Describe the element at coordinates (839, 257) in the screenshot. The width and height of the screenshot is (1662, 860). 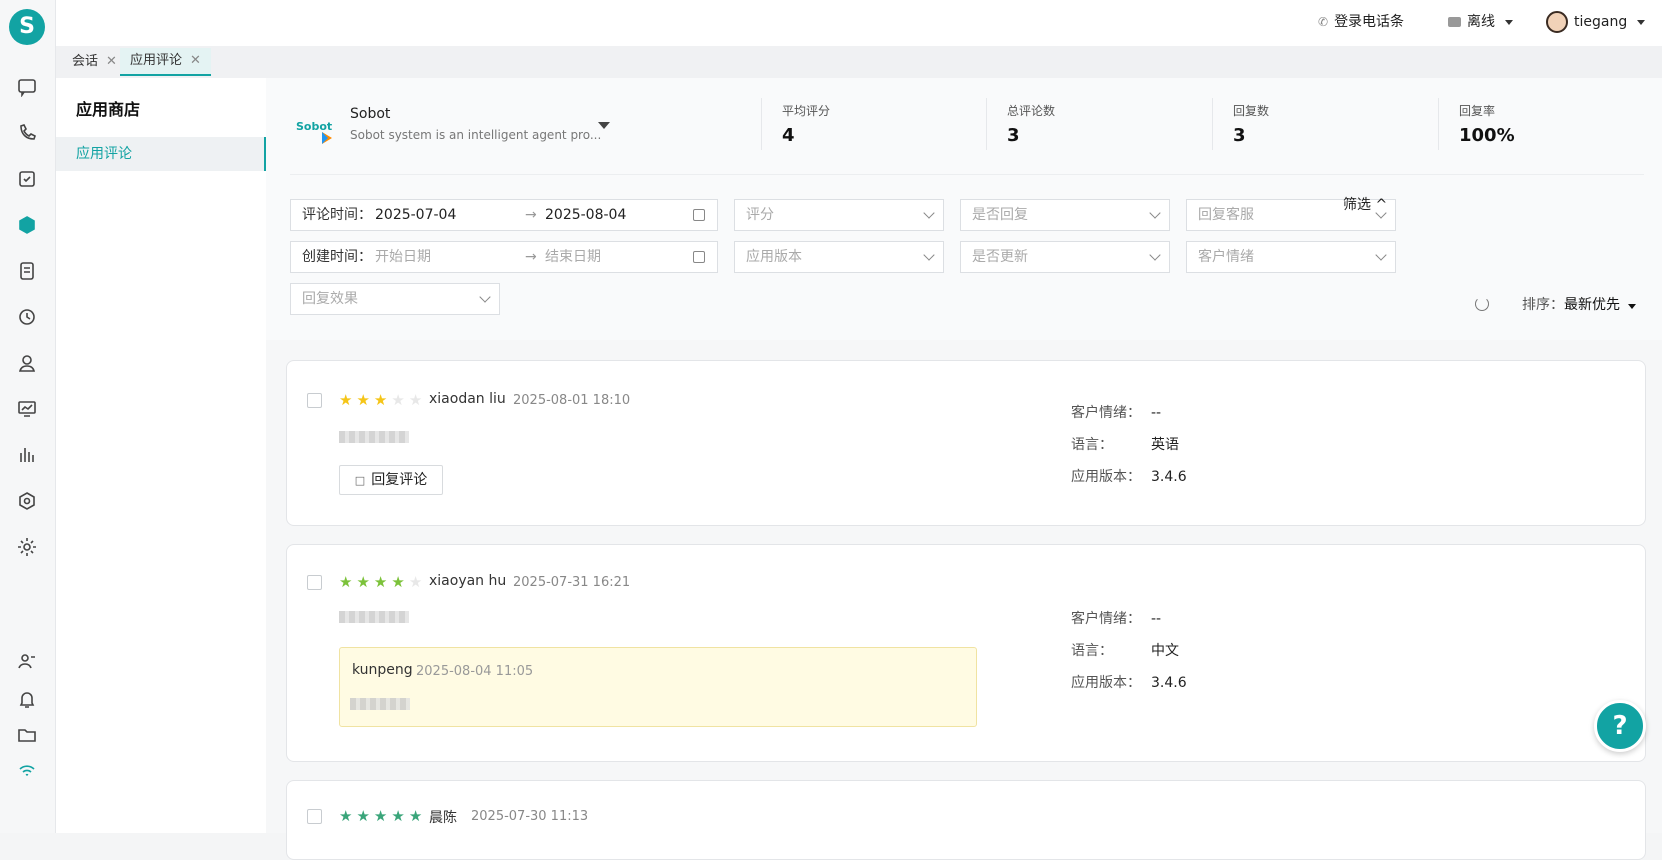
I see `app-version-select: 应用版本` at that location.